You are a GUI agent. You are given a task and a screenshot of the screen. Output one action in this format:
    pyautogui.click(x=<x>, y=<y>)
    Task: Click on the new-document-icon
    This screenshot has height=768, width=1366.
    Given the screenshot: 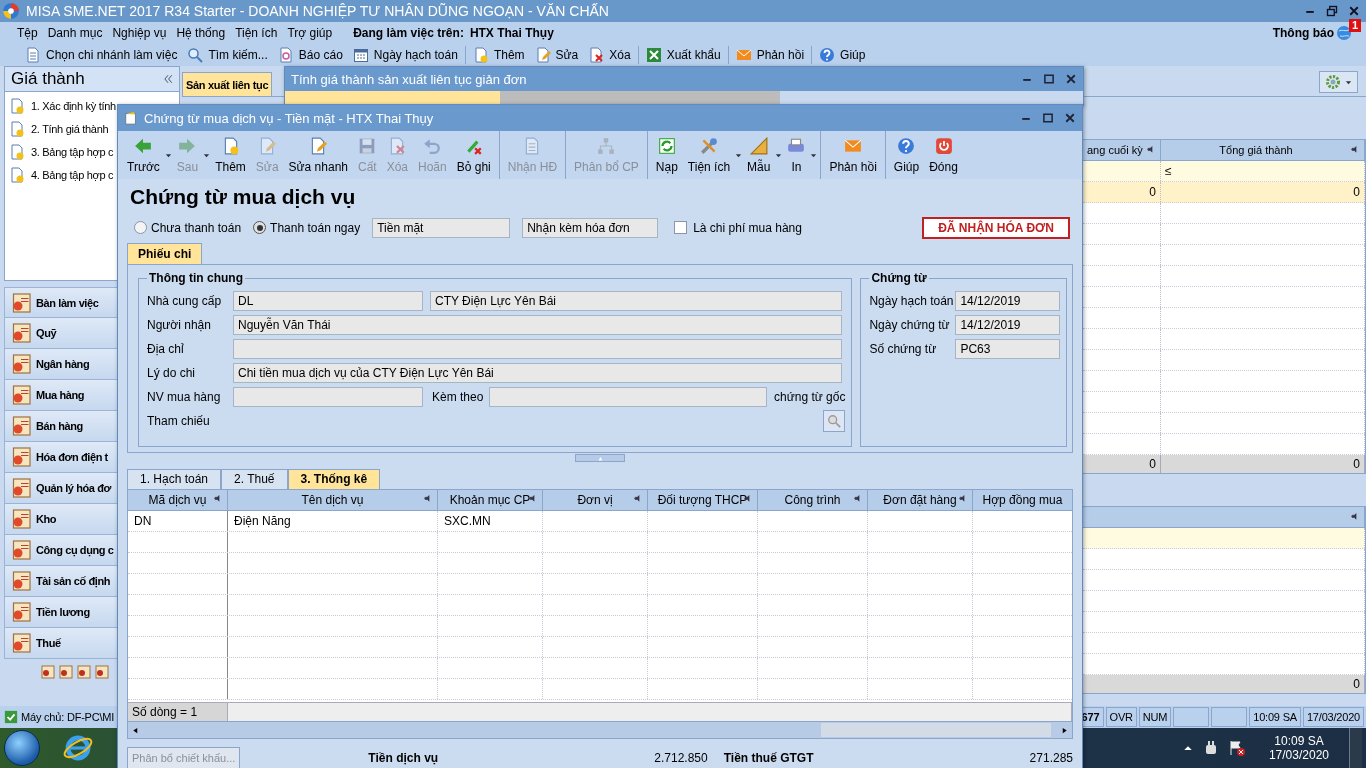 What is the action you would take?
    pyautogui.click(x=480, y=55)
    